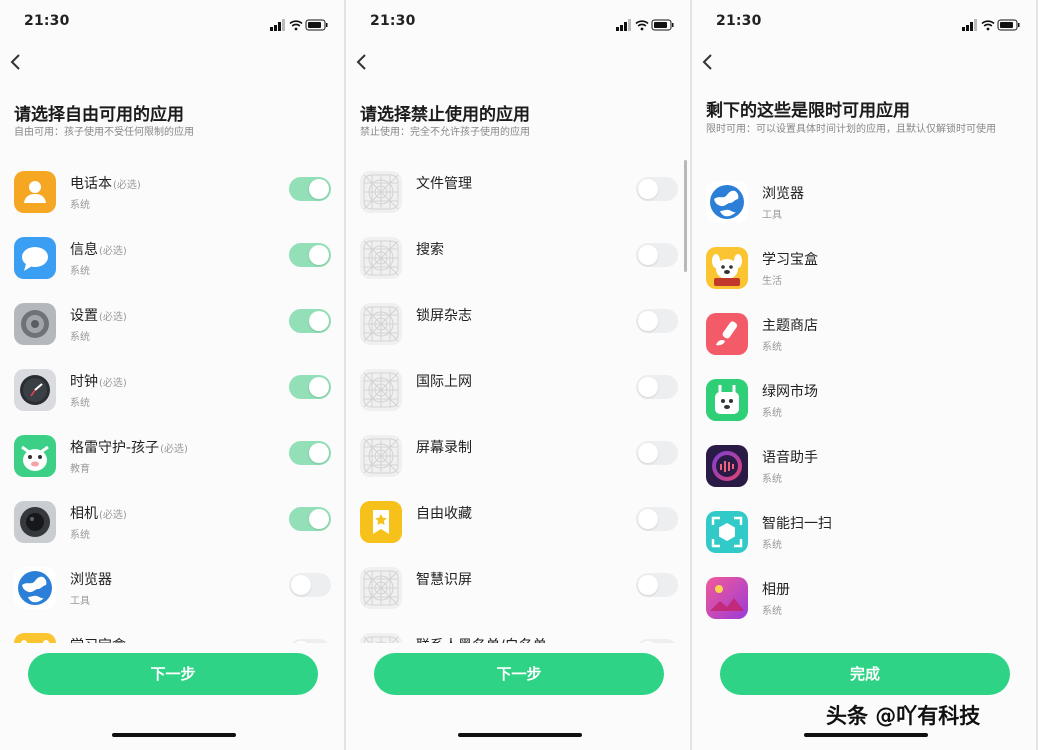  Describe the element at coordinates (518, 586) in the screenshot. I see `app-list-item: 智慧识屏` at that location.